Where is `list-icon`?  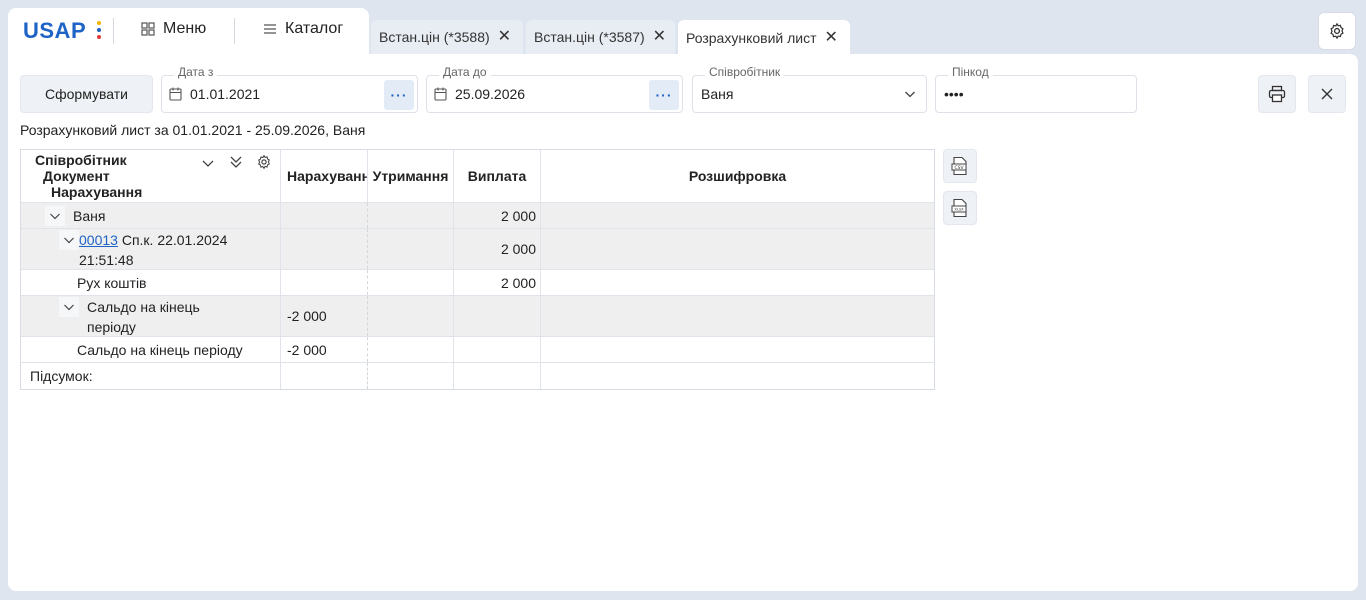 list-icon is located at coordinates (270, 29).